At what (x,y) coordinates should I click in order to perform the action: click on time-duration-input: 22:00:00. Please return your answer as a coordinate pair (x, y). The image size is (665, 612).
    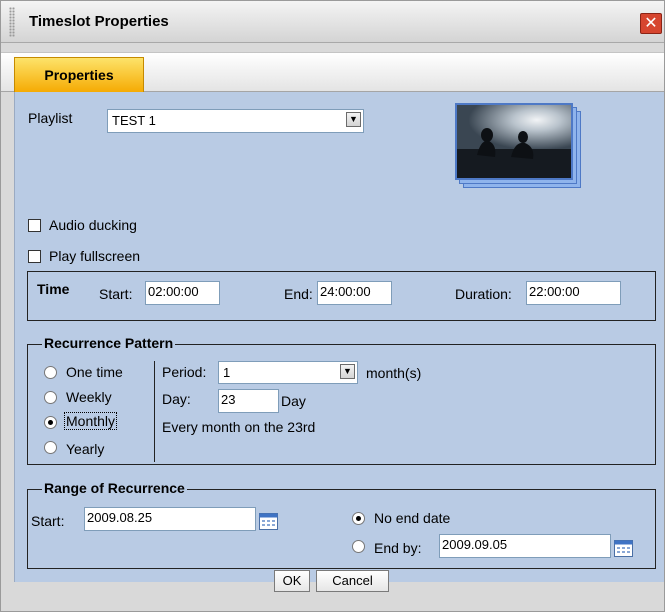
    Looking at the image, I should click on (573, 293).